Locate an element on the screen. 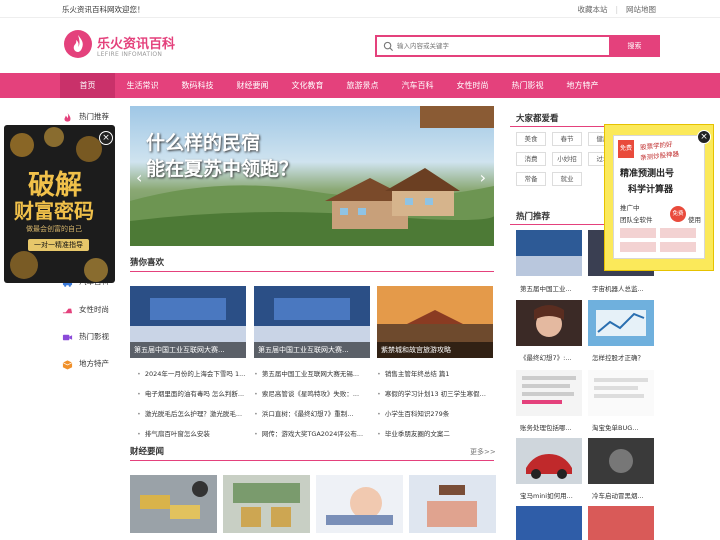 The height and width of the screenshot is (540, 720). side-item-fashion: 女性时尚 is located at coordinates (85, 310).